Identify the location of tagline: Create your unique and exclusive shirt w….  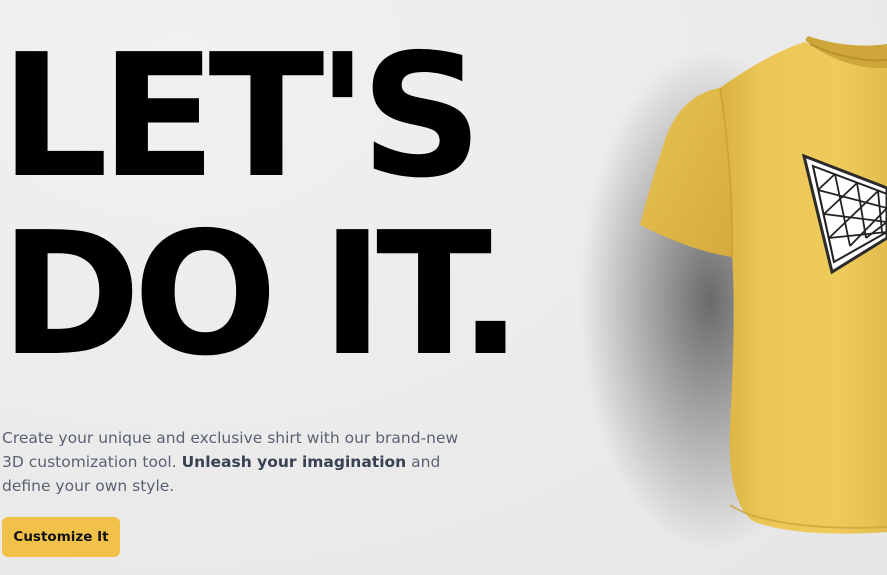
(232, 462).